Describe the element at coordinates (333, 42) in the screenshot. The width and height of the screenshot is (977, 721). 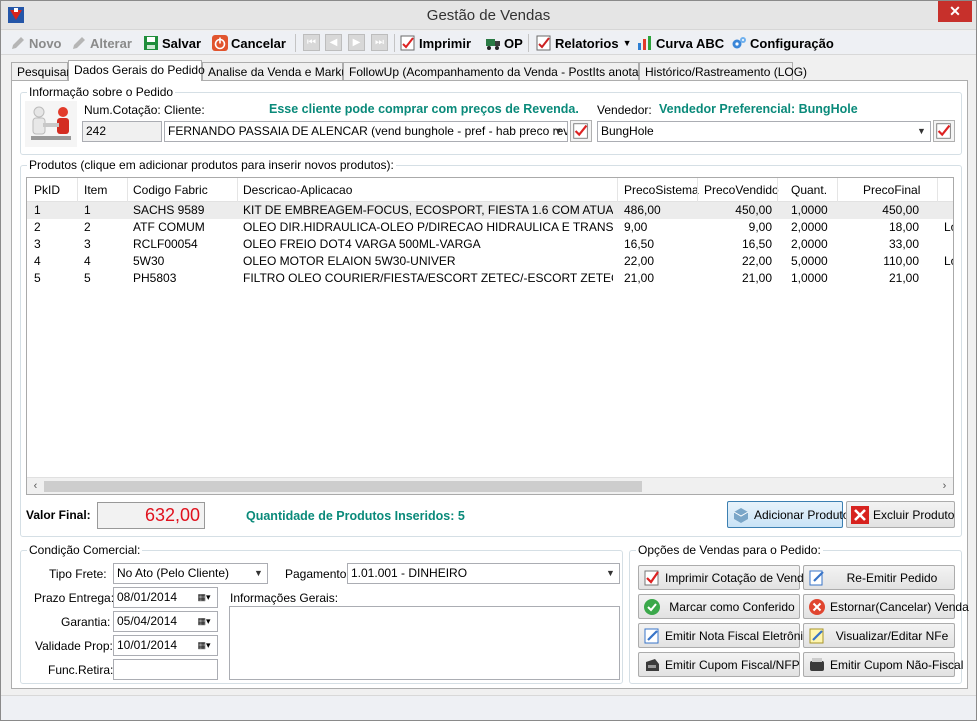
I see `previous-record-icon: ◀` at that location.